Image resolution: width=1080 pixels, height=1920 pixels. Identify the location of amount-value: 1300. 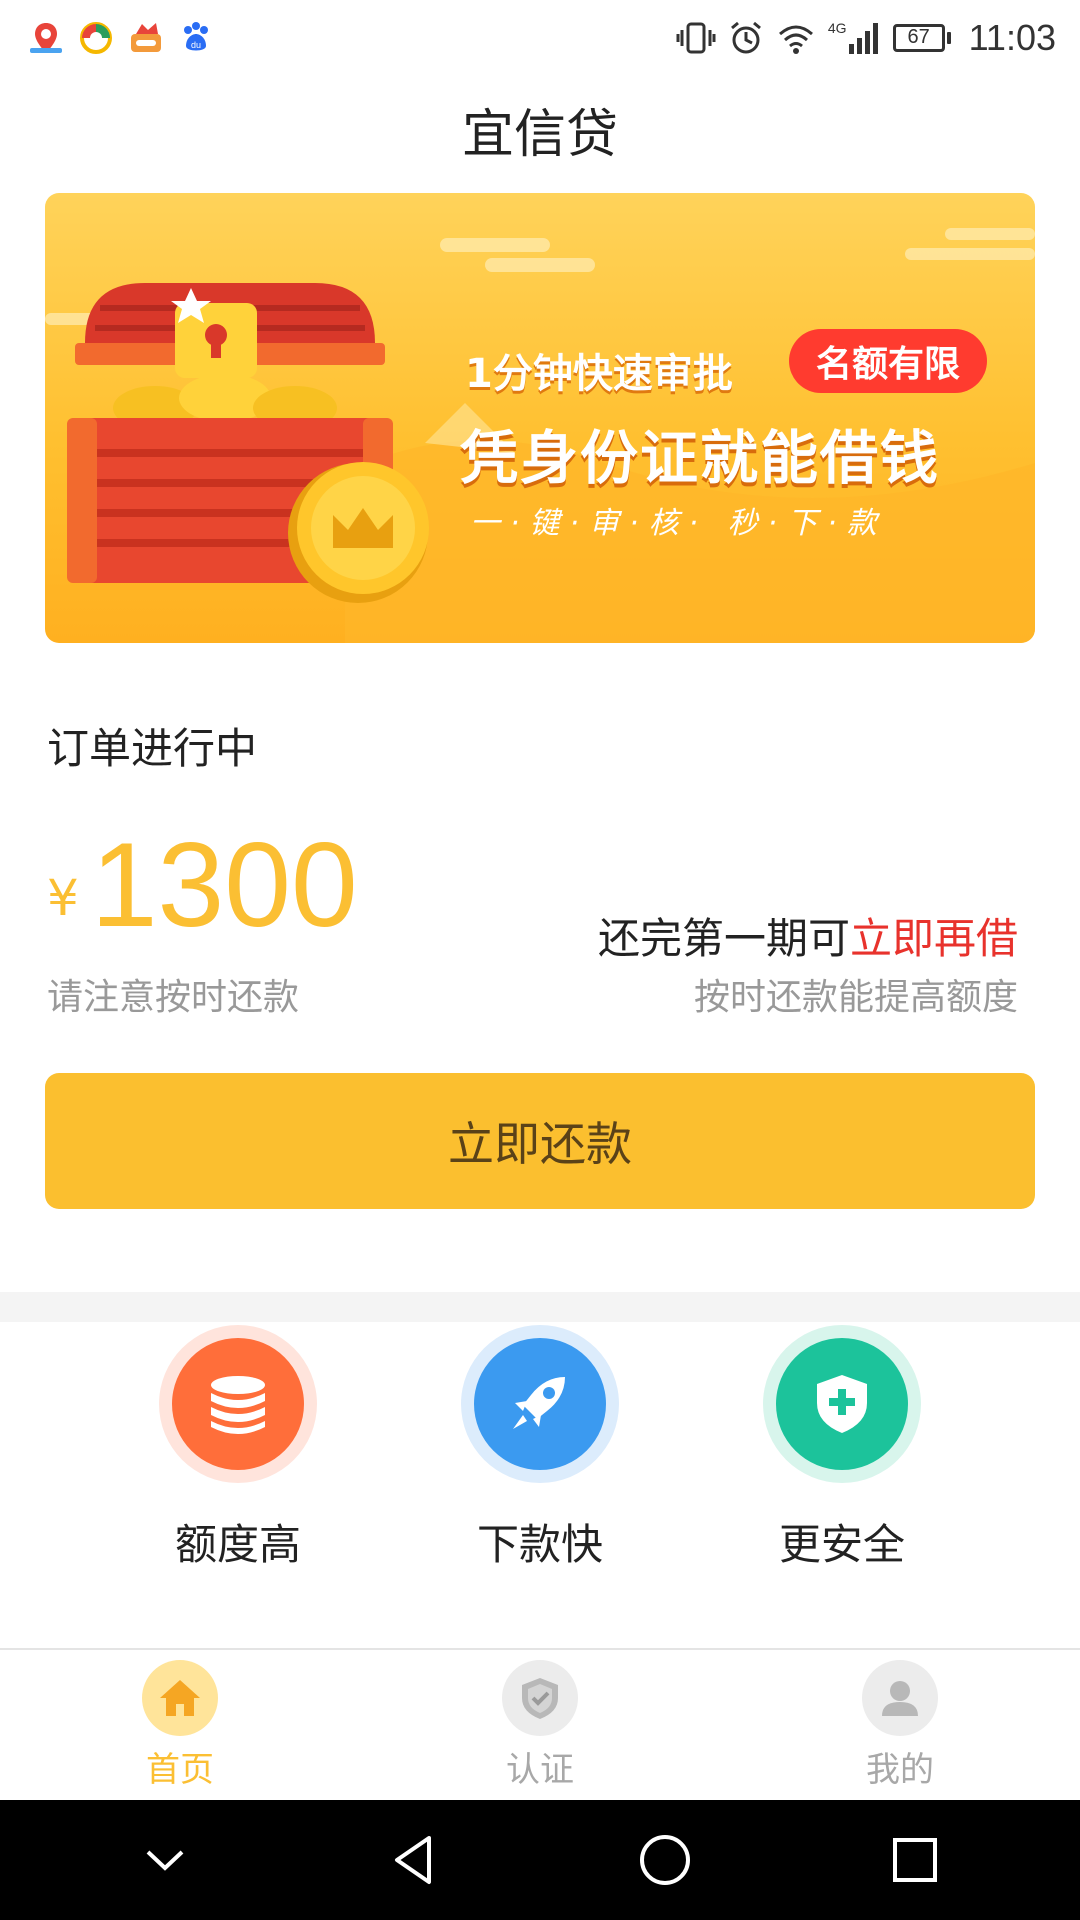
(224, 885).